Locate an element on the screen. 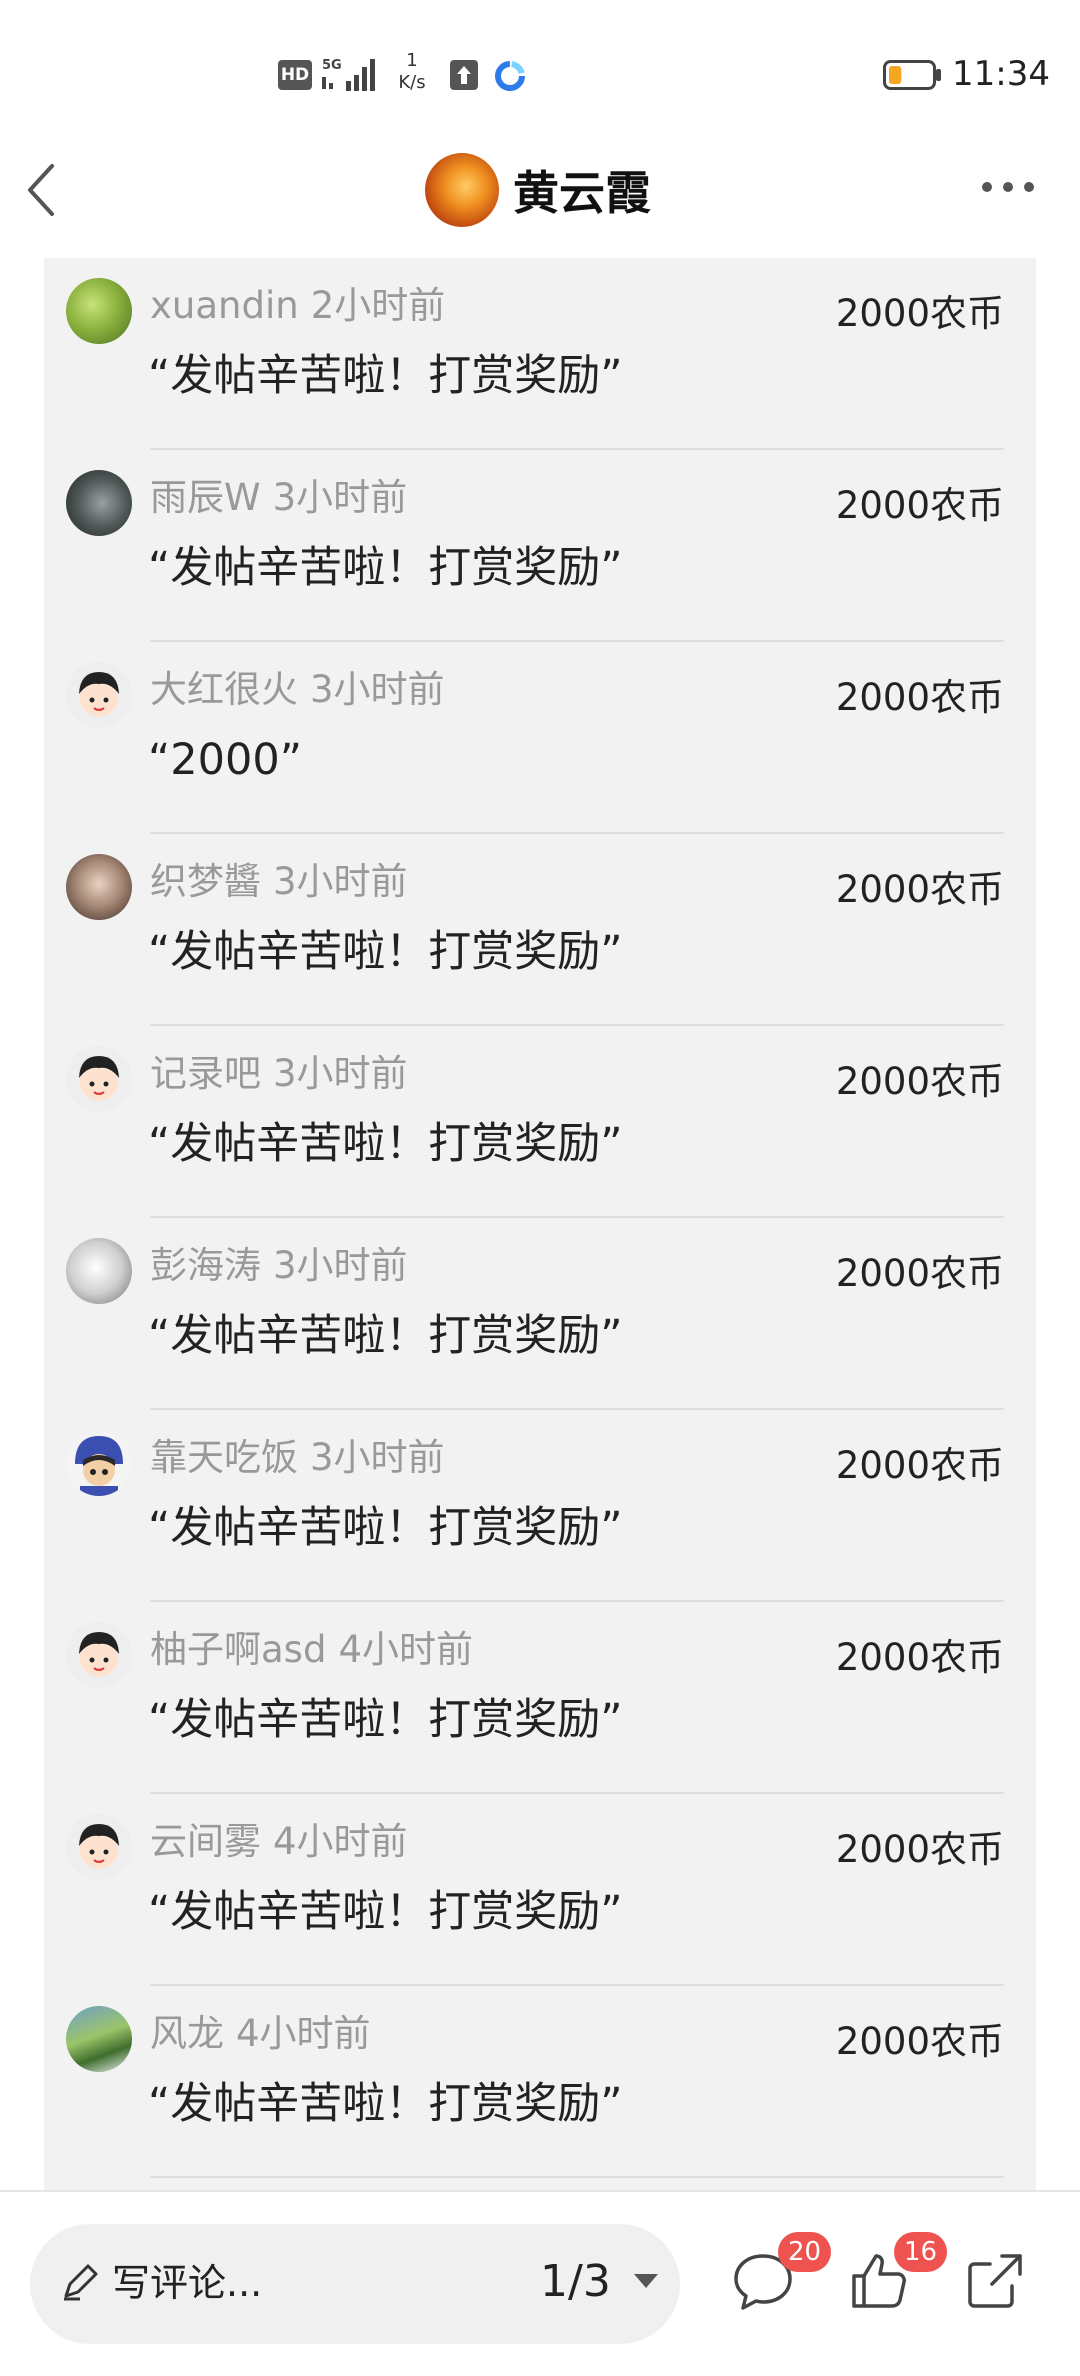 This screenshot has width=1080, height=2376. time-ago: 2小时前 is located at coordinates (378, 305).